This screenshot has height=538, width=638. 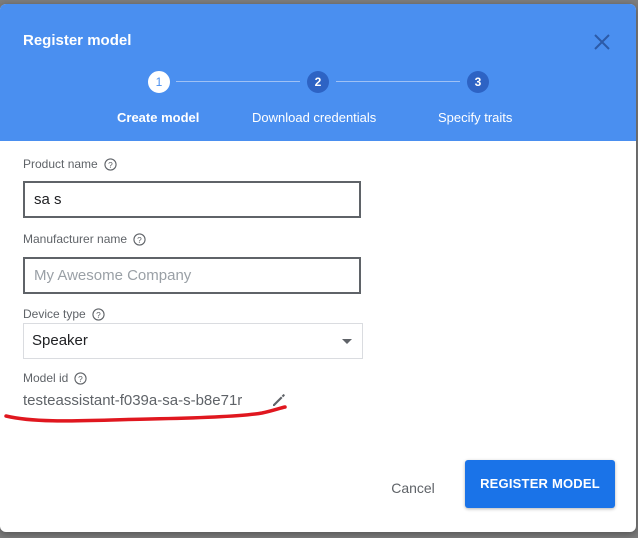 What do you see at coordinates (159, 82) in the screenshot?
I see `step-1-indicator: 1` at bounding box center [159, 82].